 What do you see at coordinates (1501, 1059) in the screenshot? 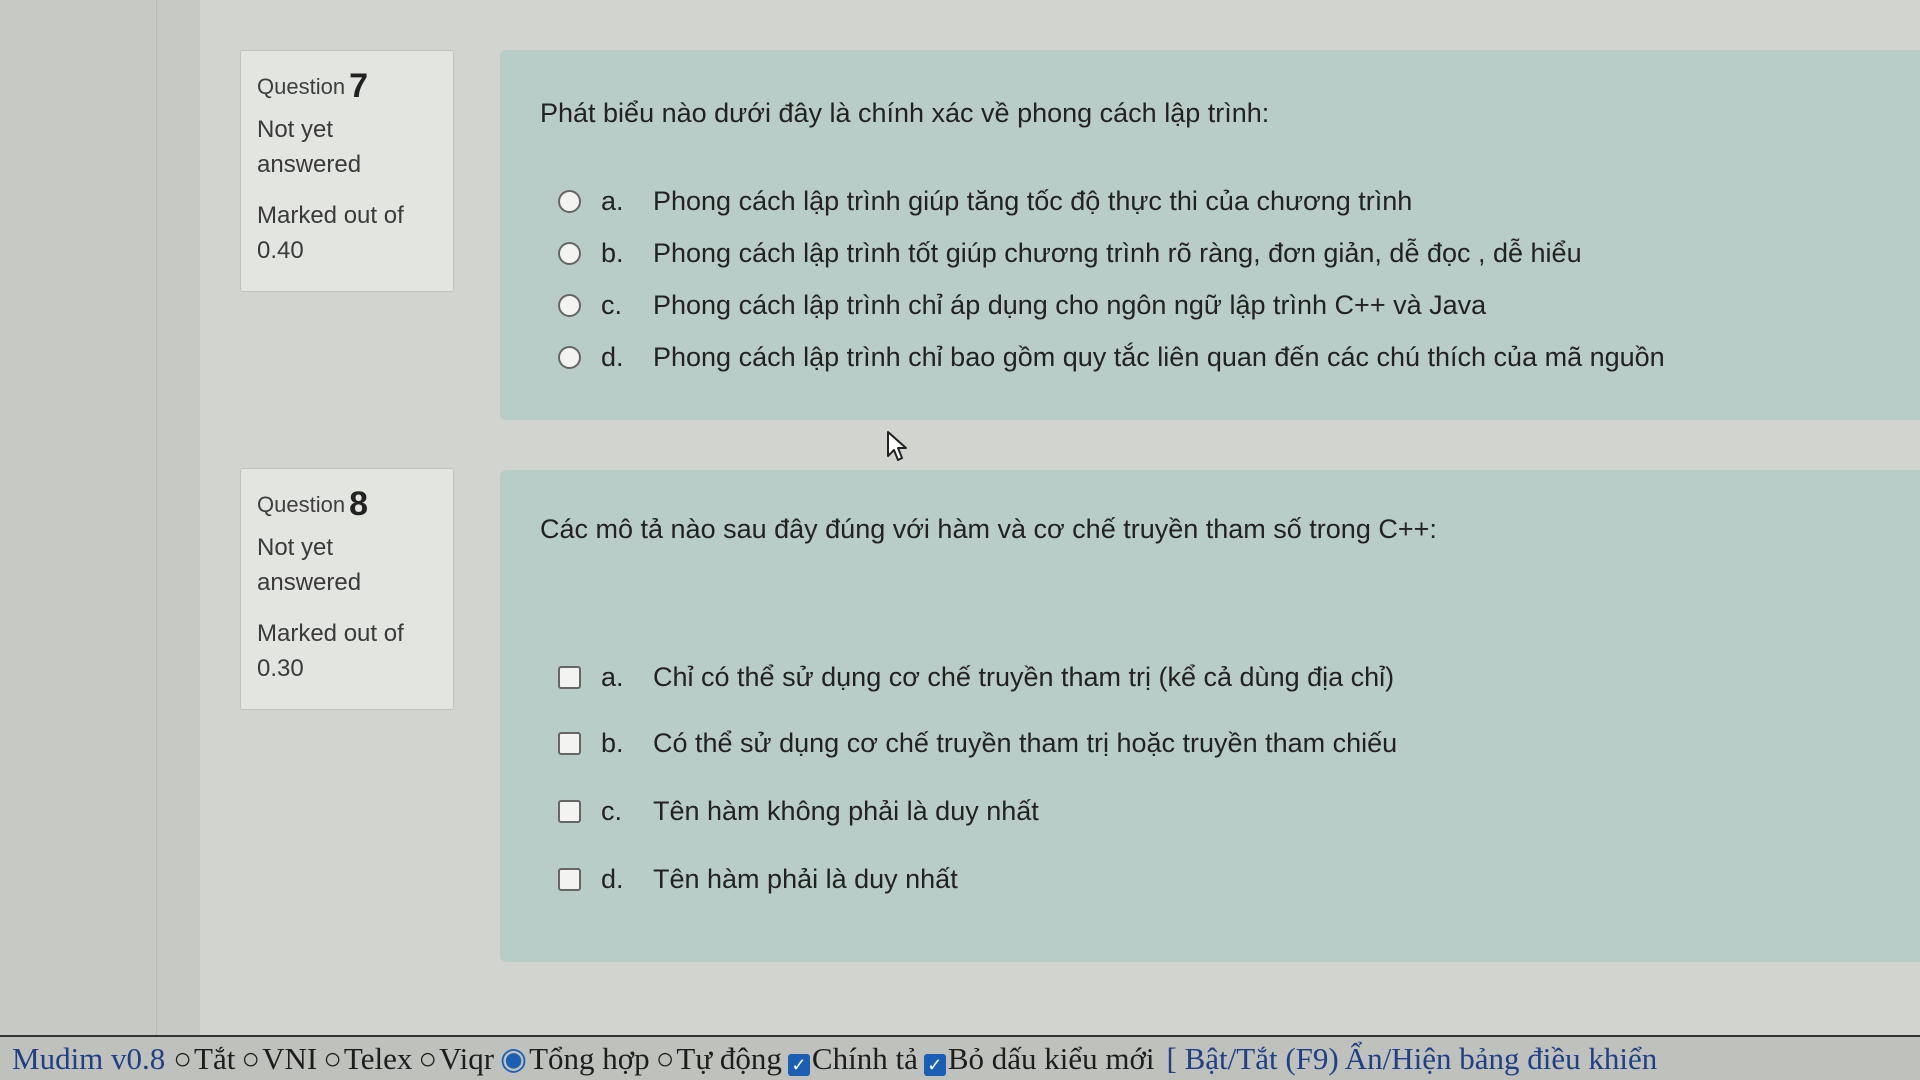
I see `panel-link: Ẩn/Hiện bảng điều khiển` at bounding box center [1501, 1059].